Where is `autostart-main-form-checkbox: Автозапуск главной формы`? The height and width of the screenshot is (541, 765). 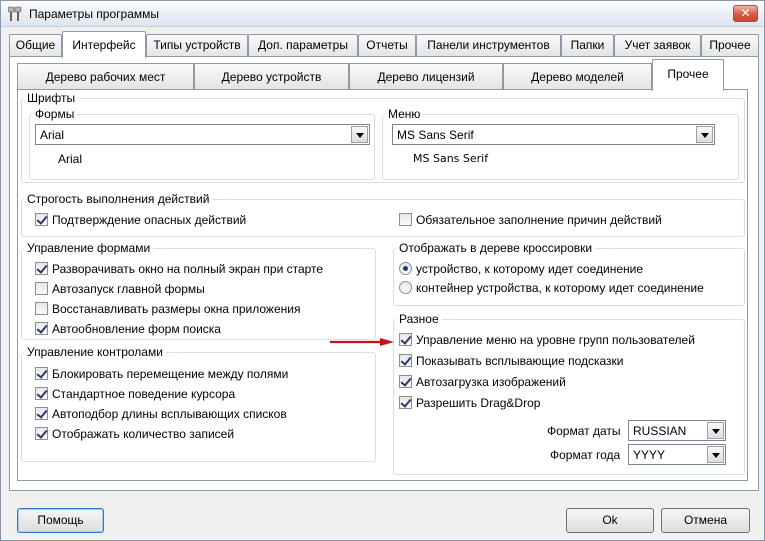 autostart-main-form-checkbox: Автозапуск главной формы is located at coordinates (120, 290).